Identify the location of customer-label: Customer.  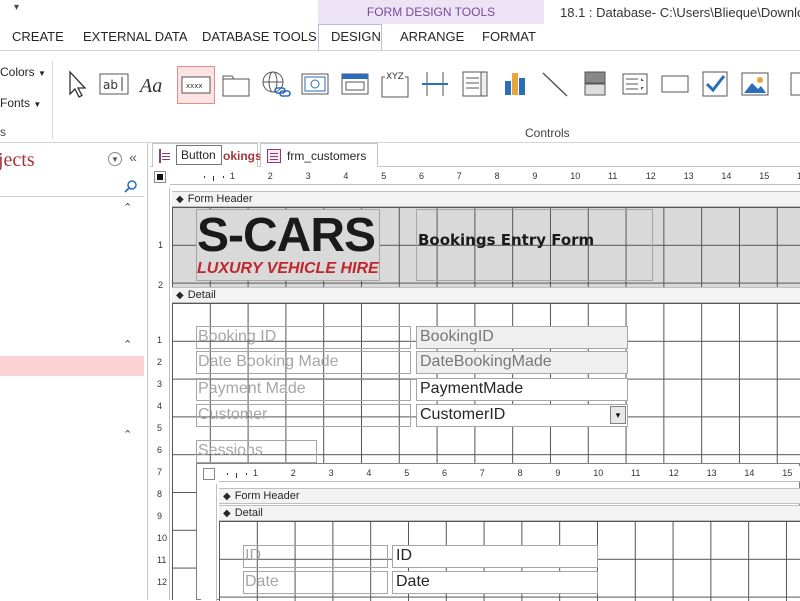
(303, 415).